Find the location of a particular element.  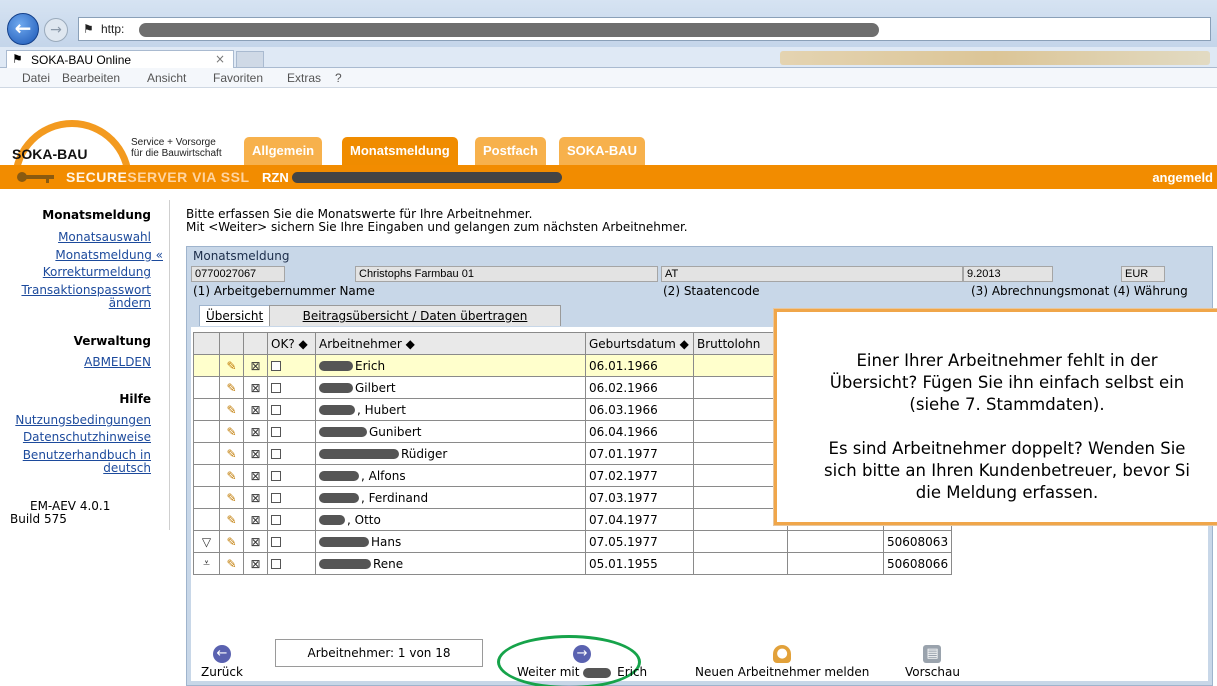

sidebar-item-transaktionspasswort-2: ändern is located at coordinates (130, 303).